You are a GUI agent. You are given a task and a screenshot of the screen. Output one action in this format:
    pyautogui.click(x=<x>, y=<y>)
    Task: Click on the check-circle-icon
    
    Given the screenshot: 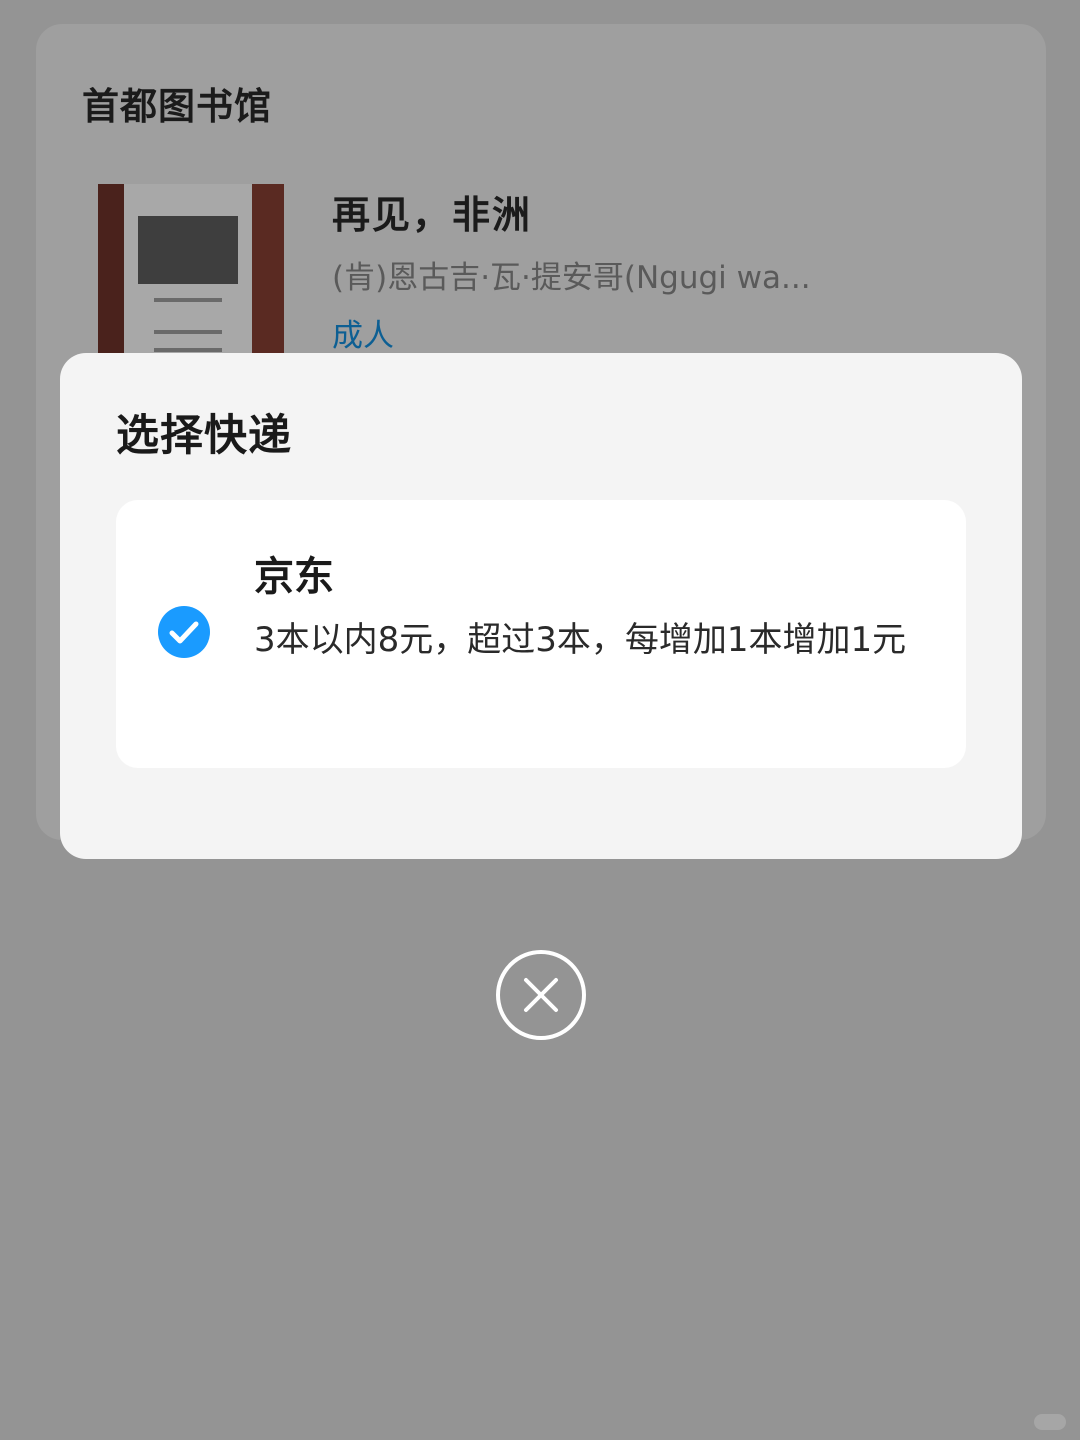 What is the action you would take?
    pyautogui.click(x=184, y=632)
    